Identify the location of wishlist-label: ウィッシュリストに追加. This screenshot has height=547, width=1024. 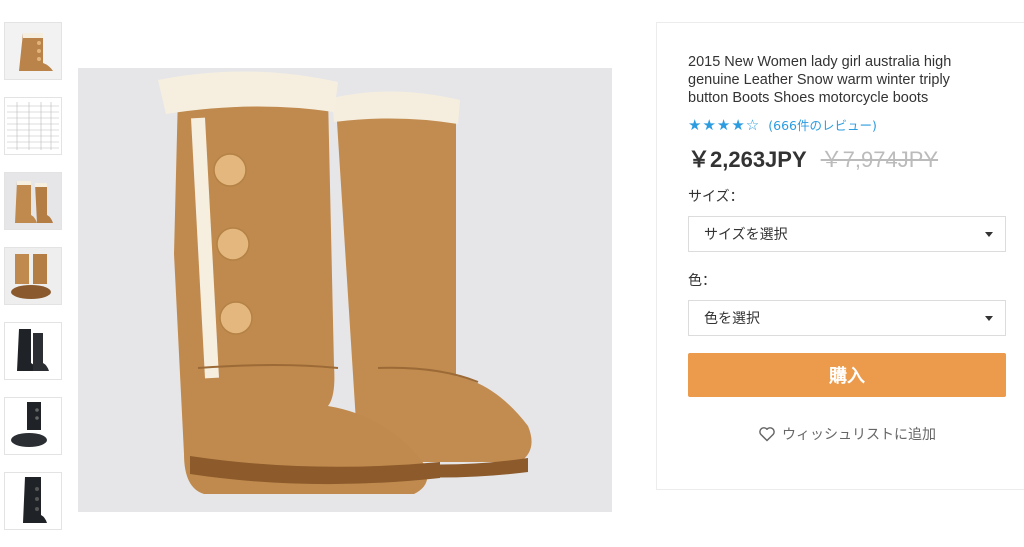
(859, 435).